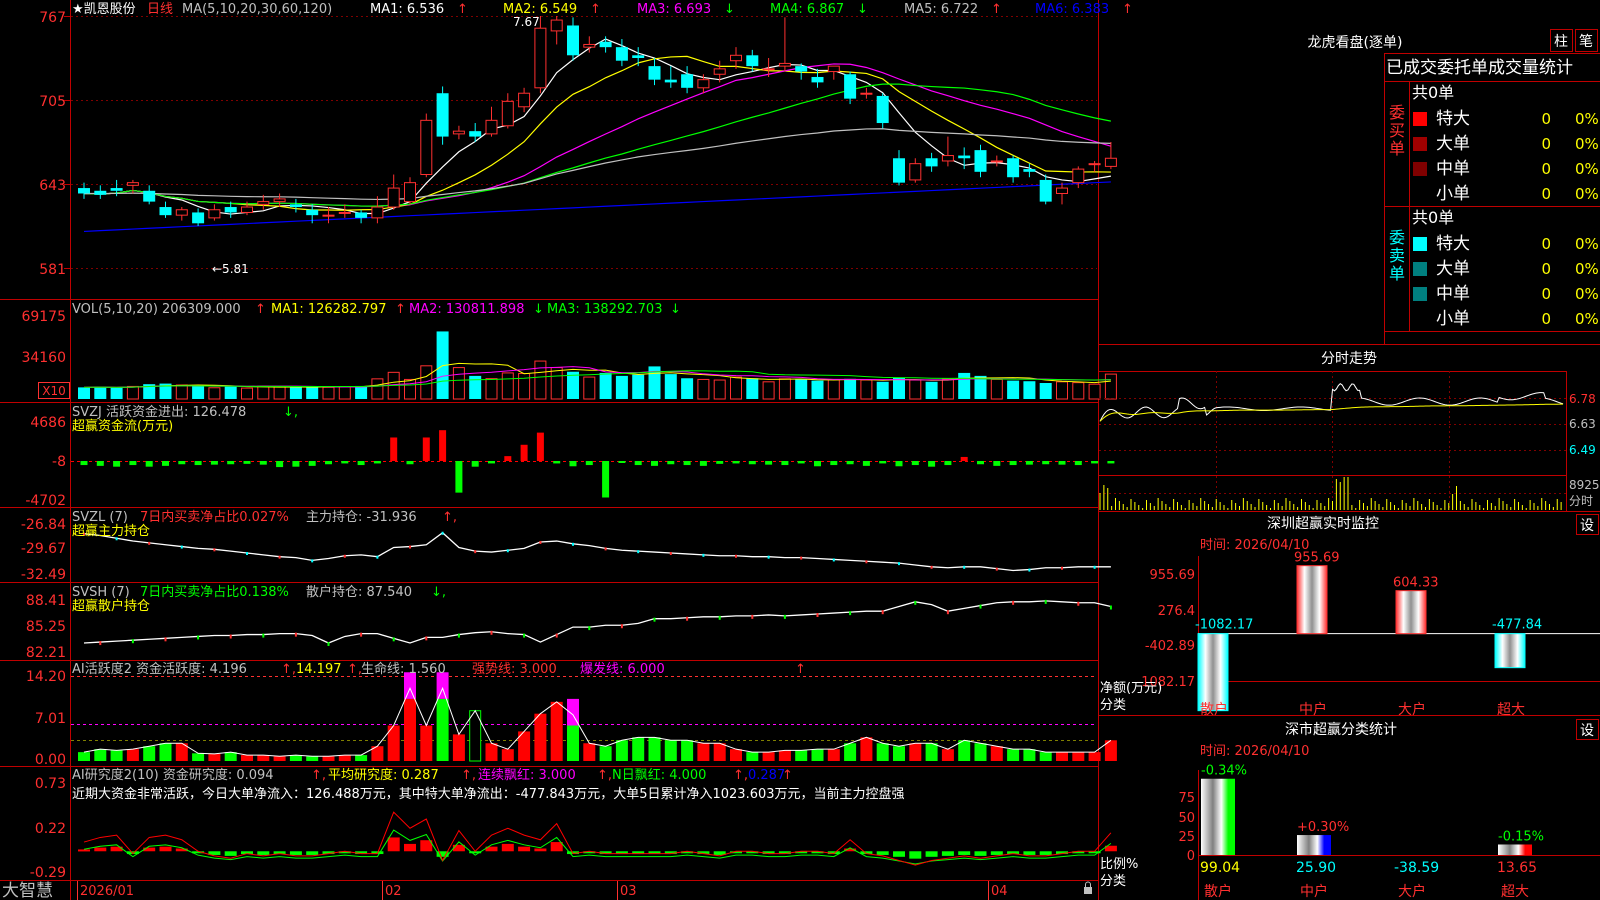 This screenshot has width=1600, height=900. What do you see at coordinates (1416, 583) in the screenshot?
I see `sz-bar-value: 604.33` at bounding box center [1416, 583].